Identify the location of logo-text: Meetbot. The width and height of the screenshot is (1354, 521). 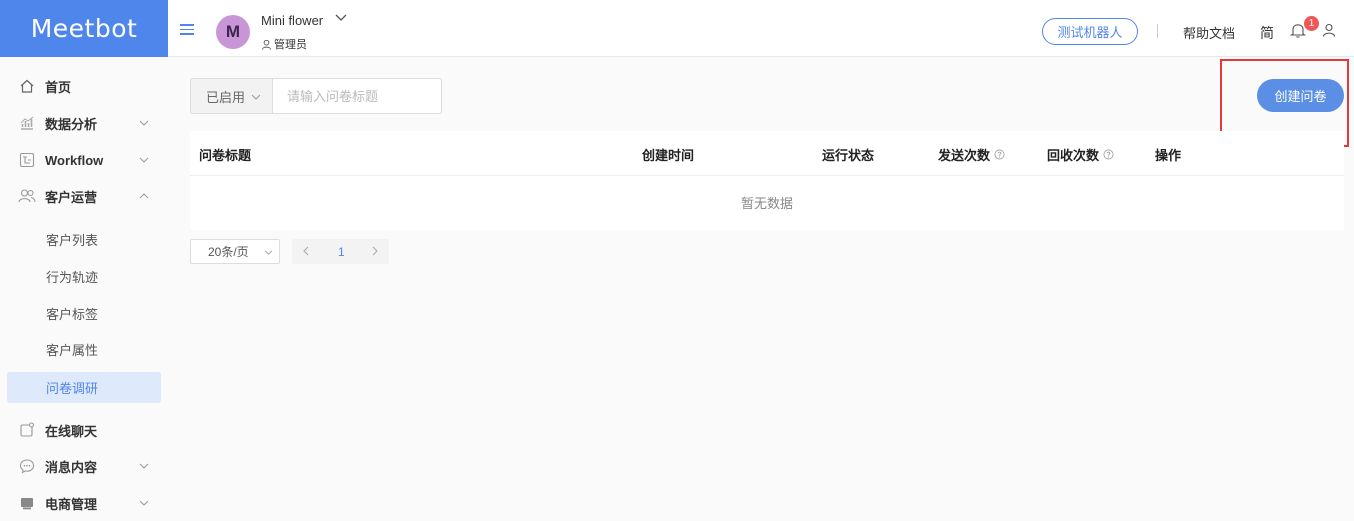
(84, 28).